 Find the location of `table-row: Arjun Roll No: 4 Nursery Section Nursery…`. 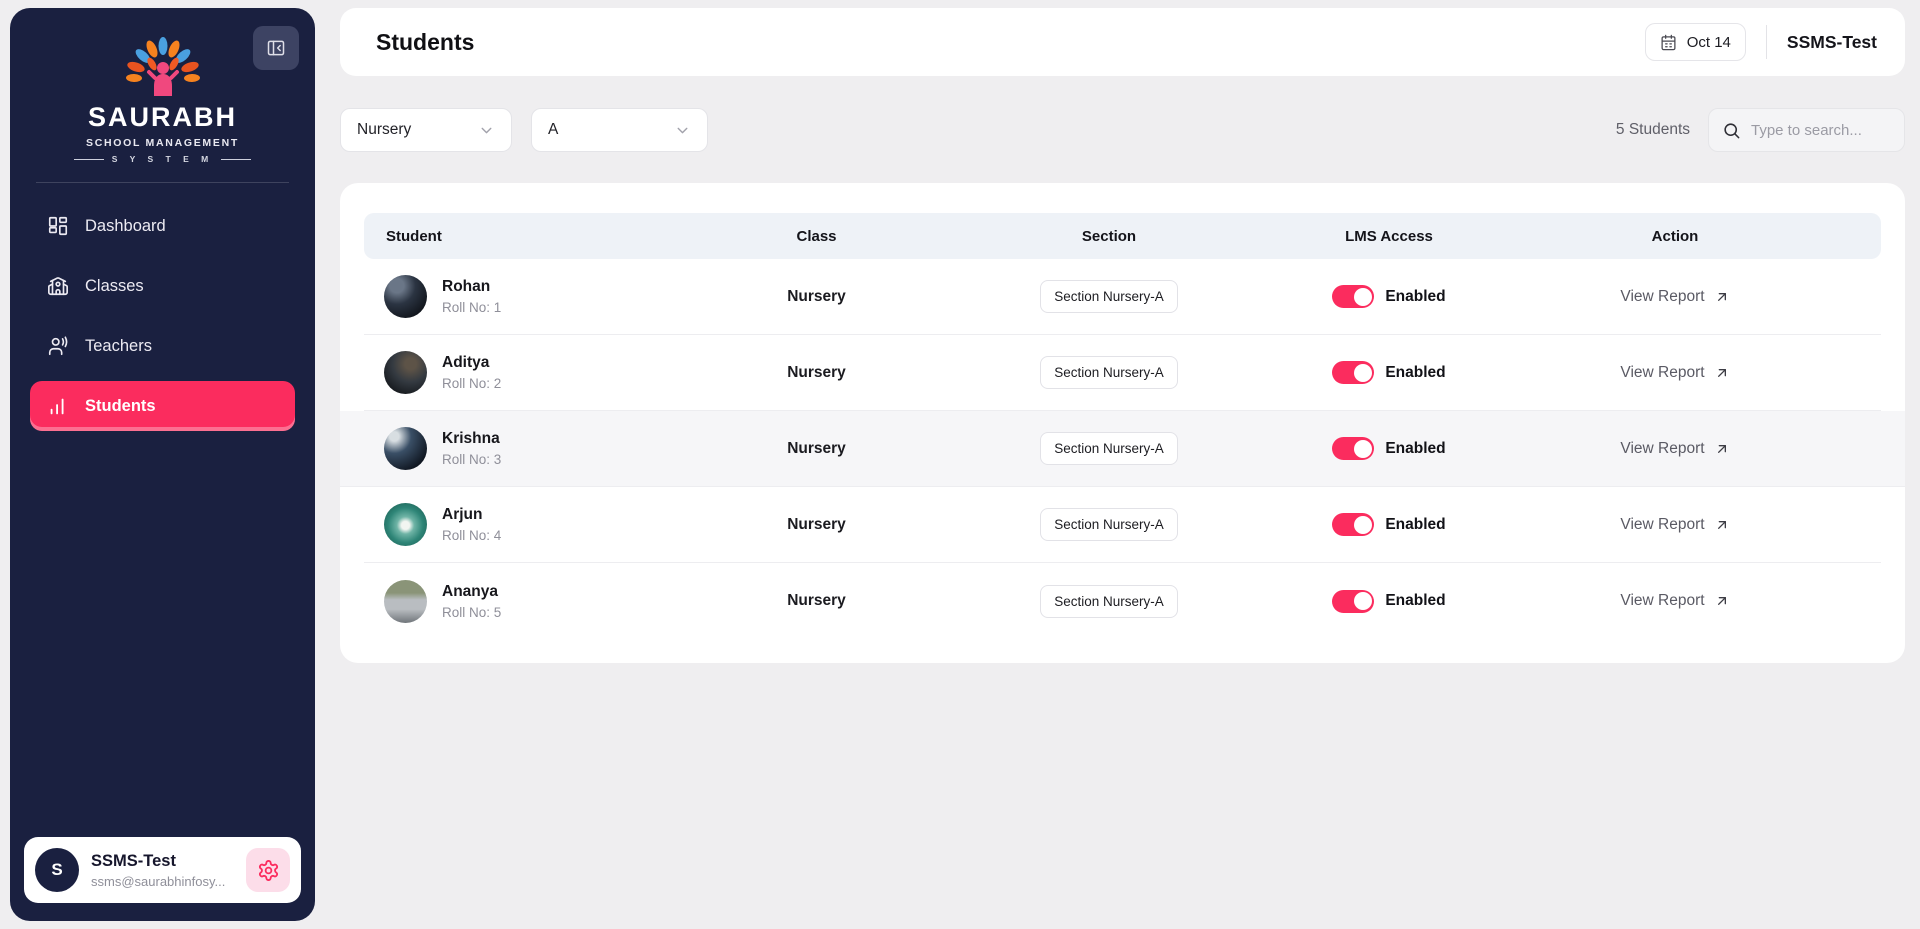

table-row: Arjun Roll No: 4 Nursery Section Nursery… is located at coordinates (1122, 525).